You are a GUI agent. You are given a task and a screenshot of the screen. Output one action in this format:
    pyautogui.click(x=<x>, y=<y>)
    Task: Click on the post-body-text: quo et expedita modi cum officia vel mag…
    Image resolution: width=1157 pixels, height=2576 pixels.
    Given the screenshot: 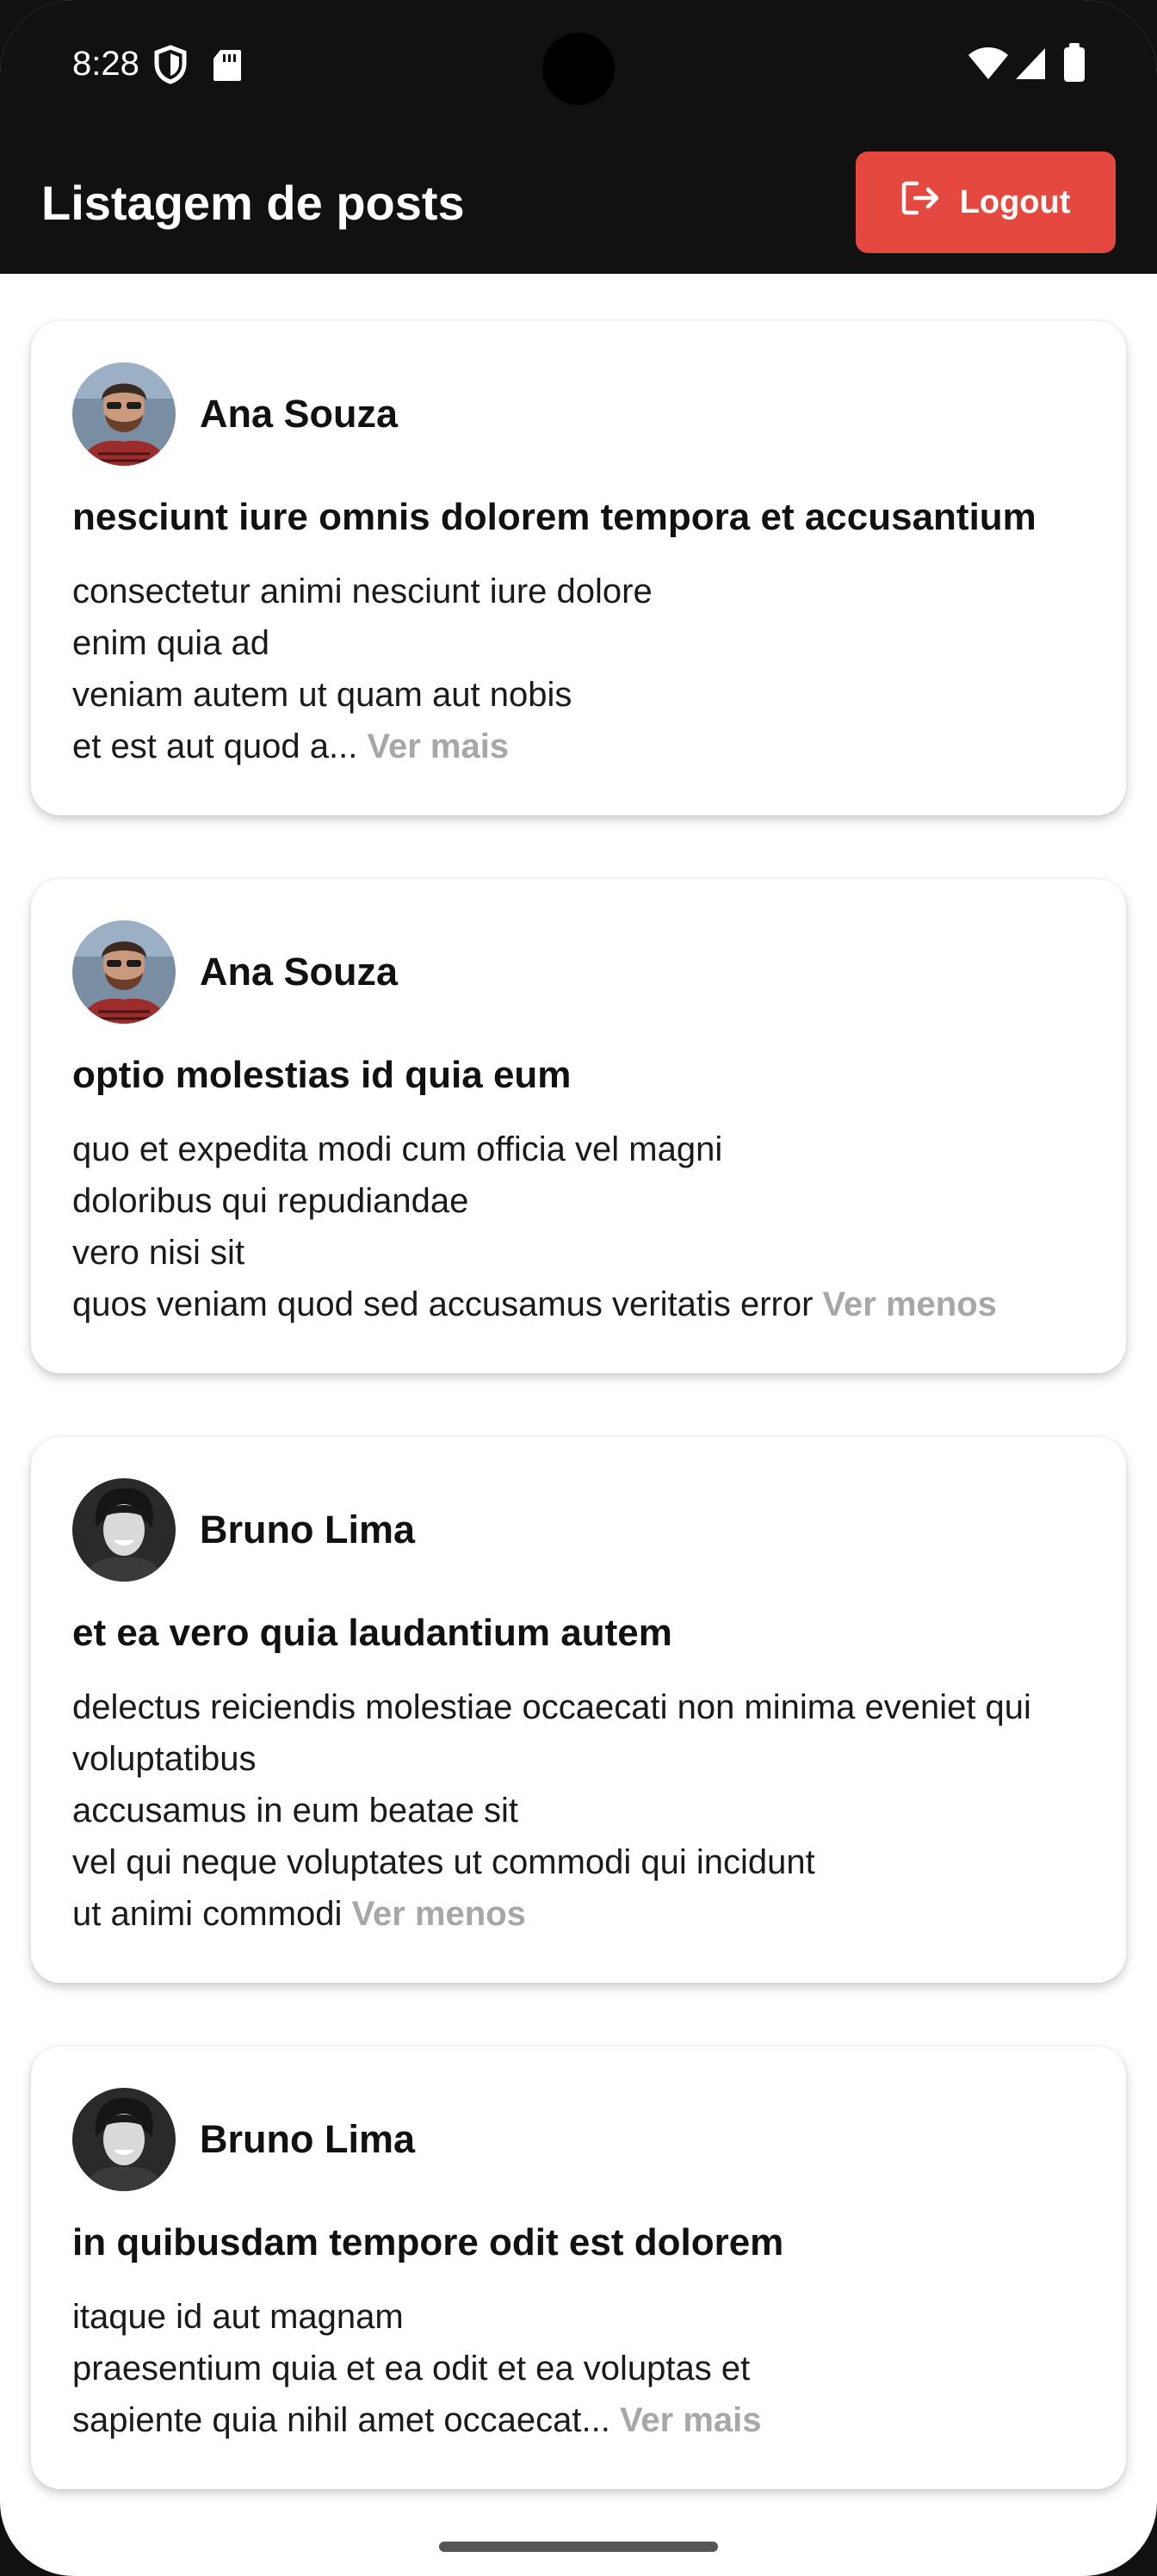 What is the action you would take?
    pyautogui.click(x=443, y=1226)
    